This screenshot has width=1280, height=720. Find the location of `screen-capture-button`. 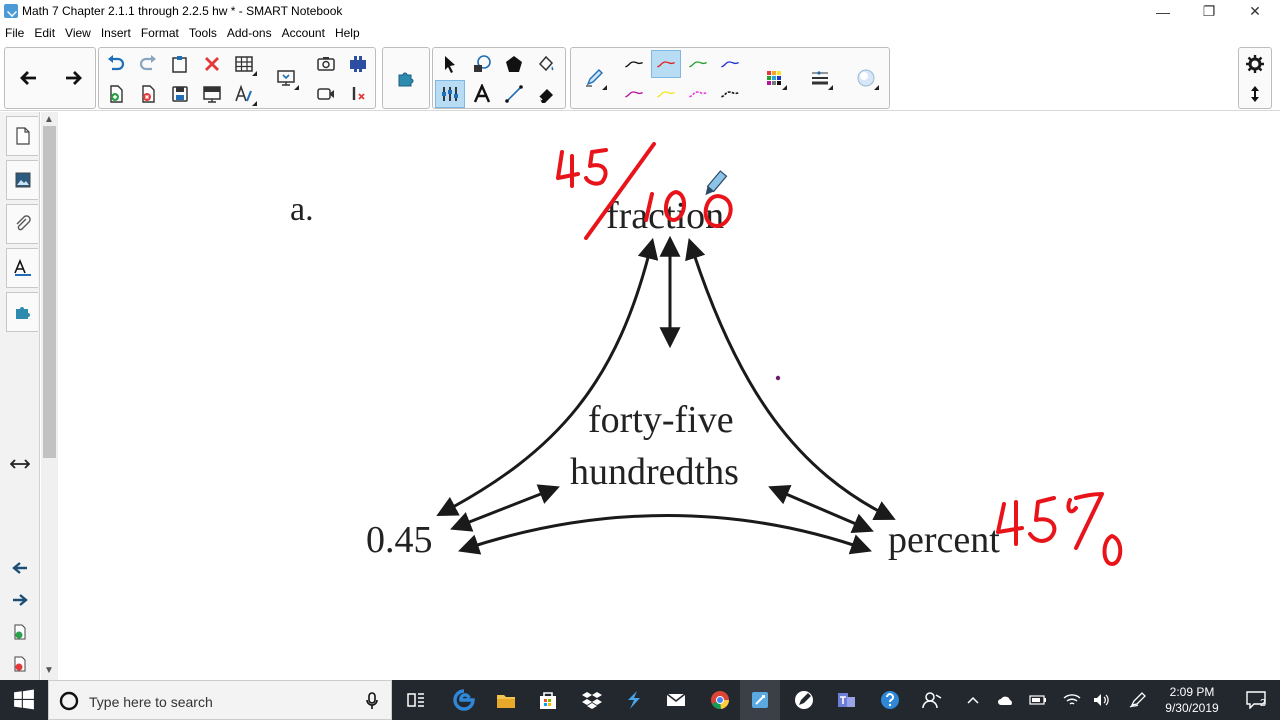

screen-capture-button is located at coordinates (326, 64).